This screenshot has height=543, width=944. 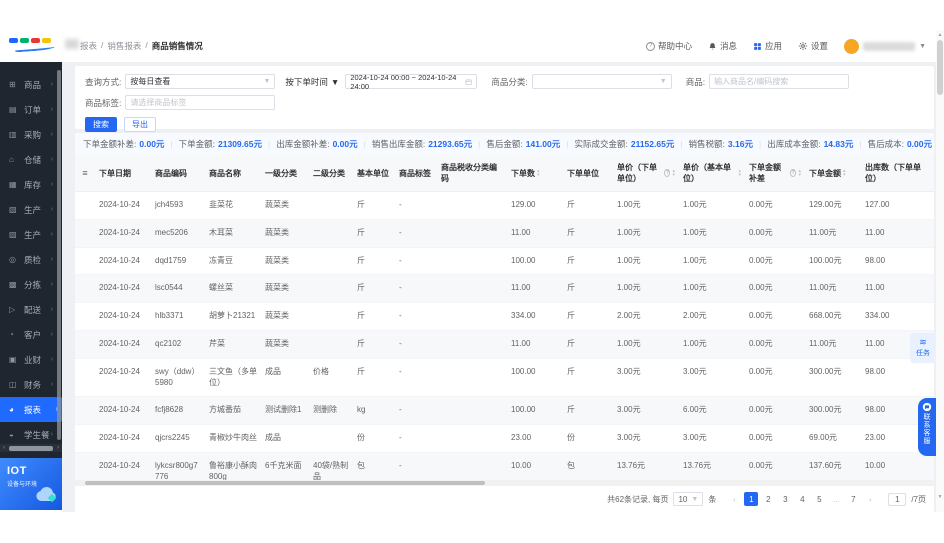 What do you see at coordinates (870, 499) in the screenshot?
I see `next-page-button: ›` at bounding box center [870, 499].